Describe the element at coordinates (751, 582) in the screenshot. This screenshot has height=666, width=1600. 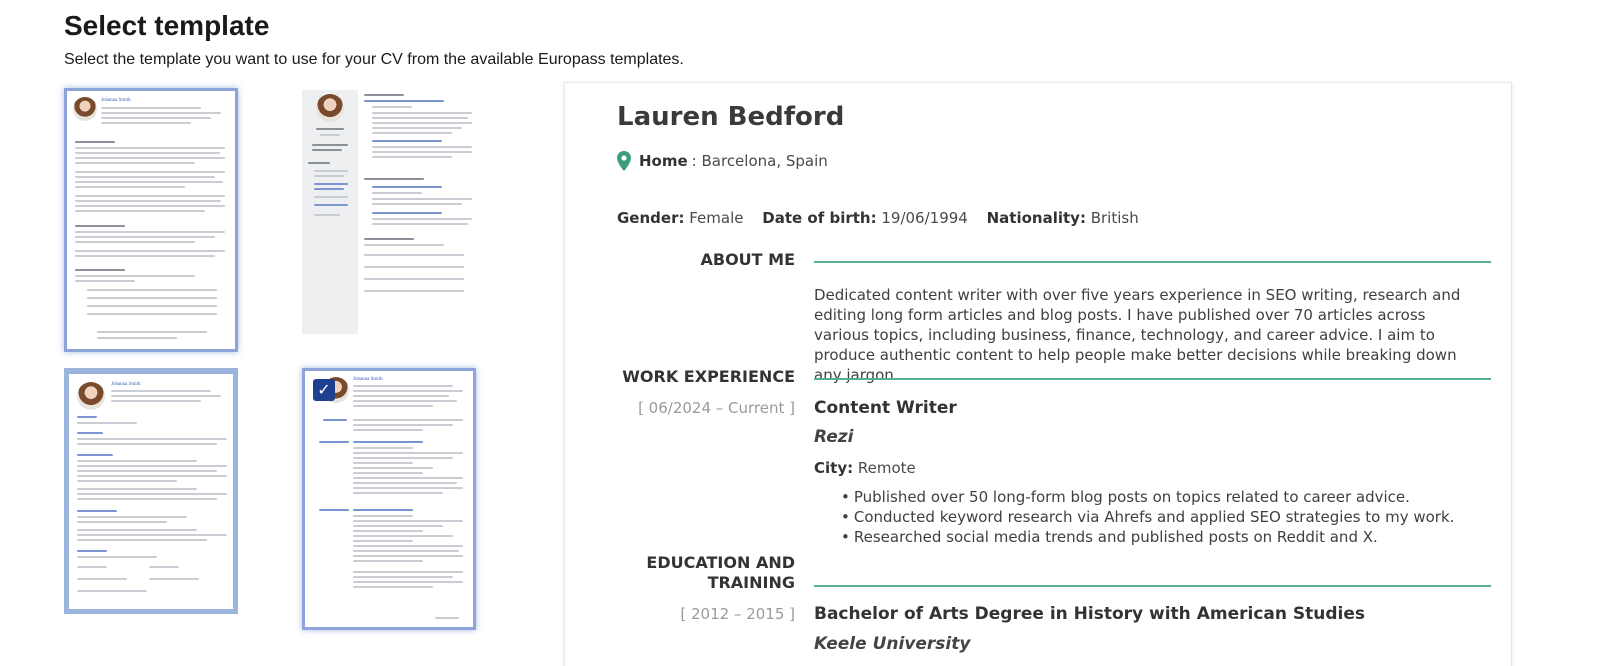
I see `education-heading-line2: TRAINING` at that location.